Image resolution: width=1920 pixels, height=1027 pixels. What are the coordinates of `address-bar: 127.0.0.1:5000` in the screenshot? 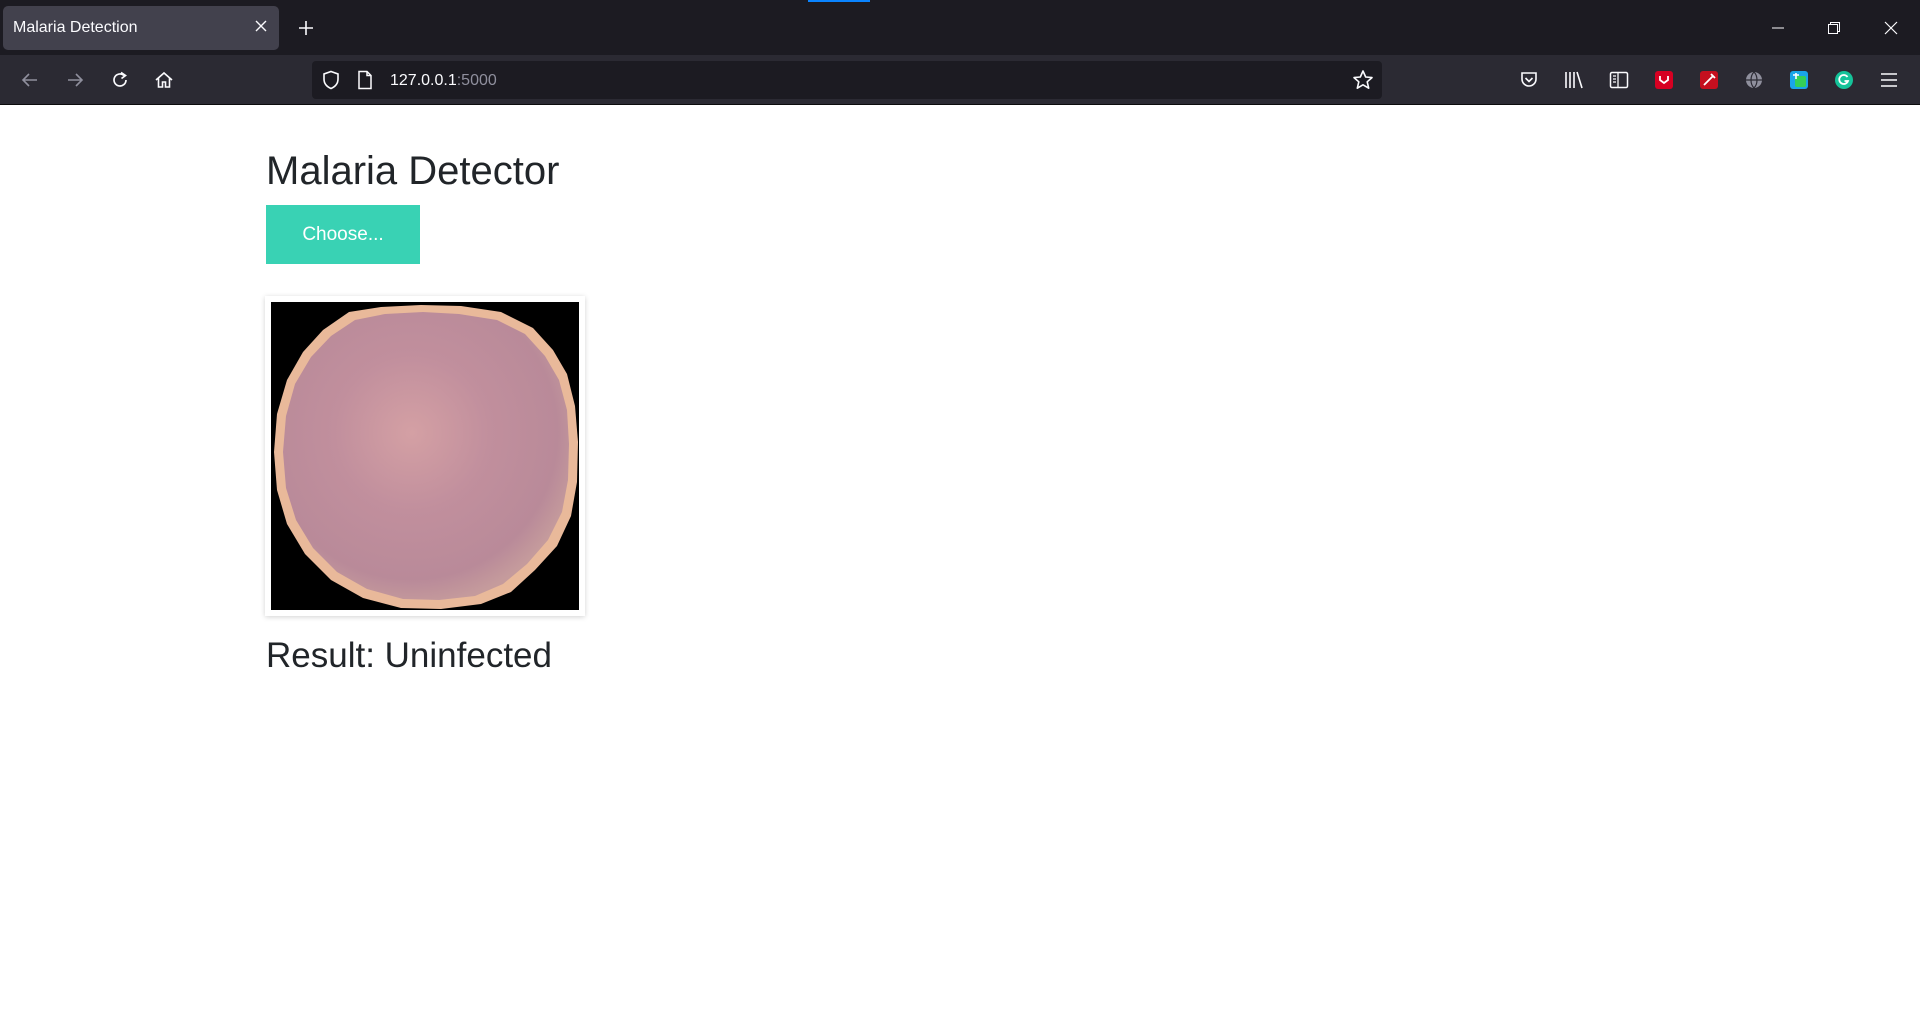 It's located at (847, 80).